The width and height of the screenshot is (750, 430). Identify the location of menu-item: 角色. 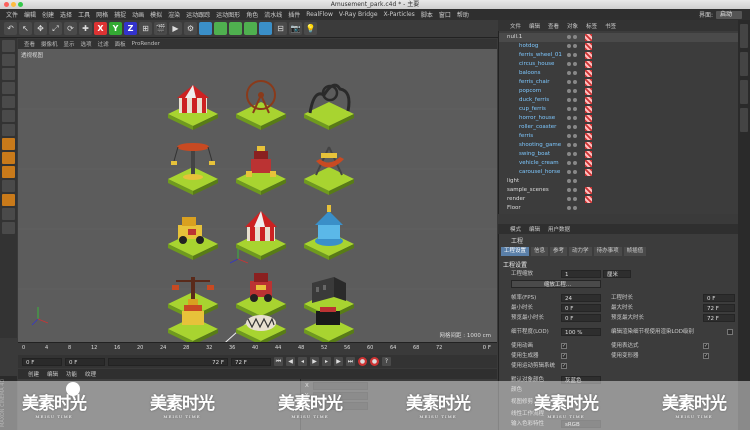
(252, 14).